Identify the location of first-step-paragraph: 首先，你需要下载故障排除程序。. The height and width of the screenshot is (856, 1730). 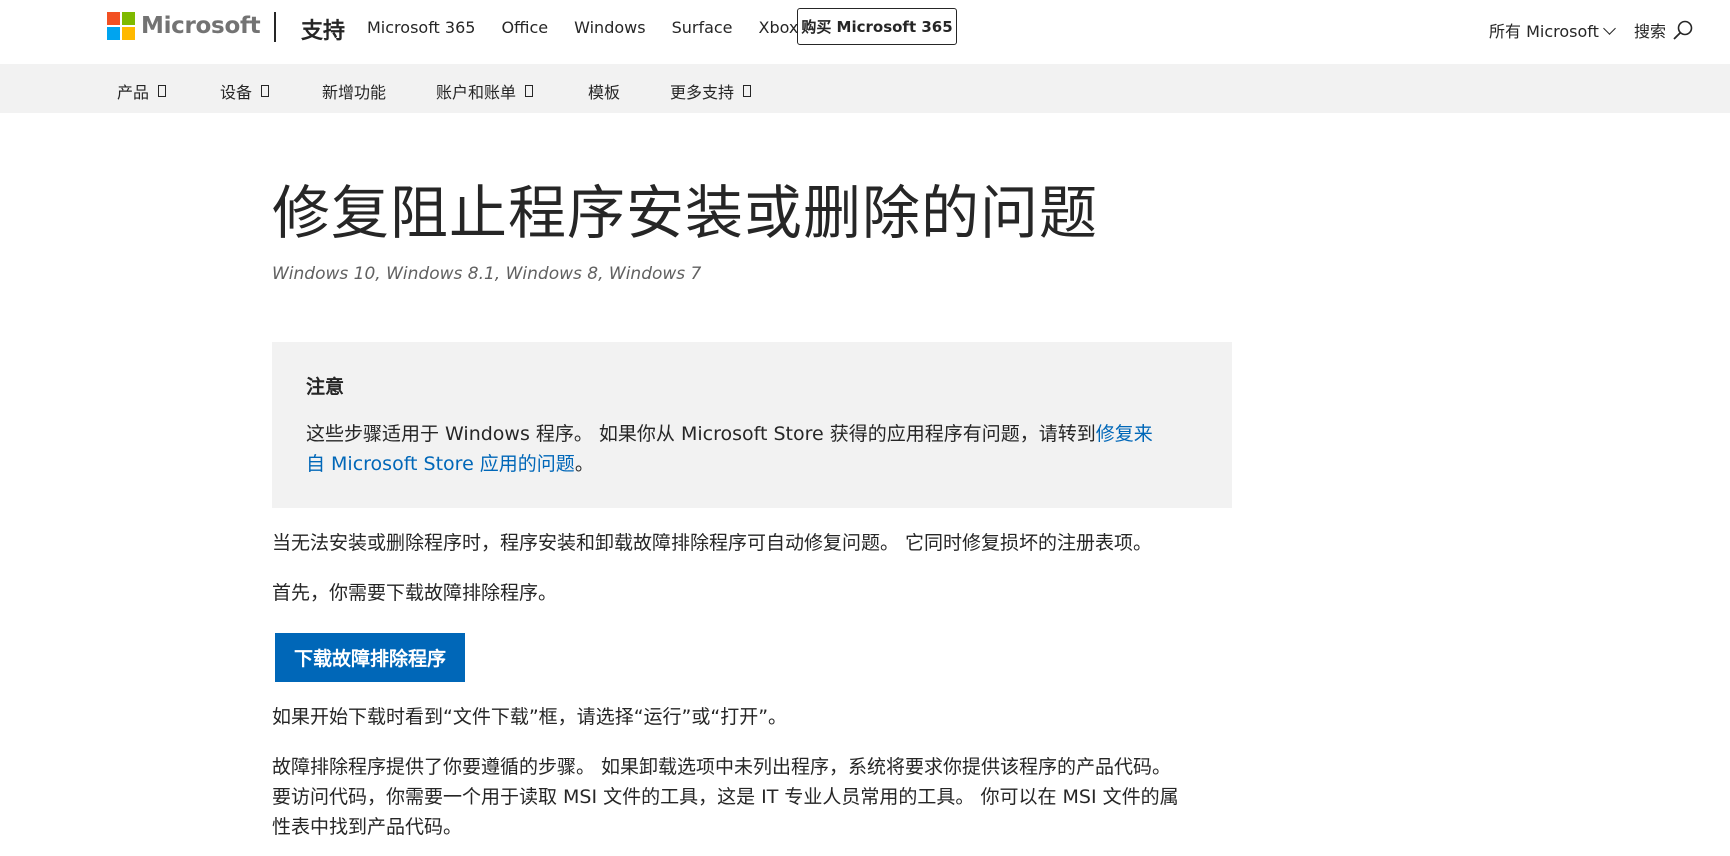
(415, 593).